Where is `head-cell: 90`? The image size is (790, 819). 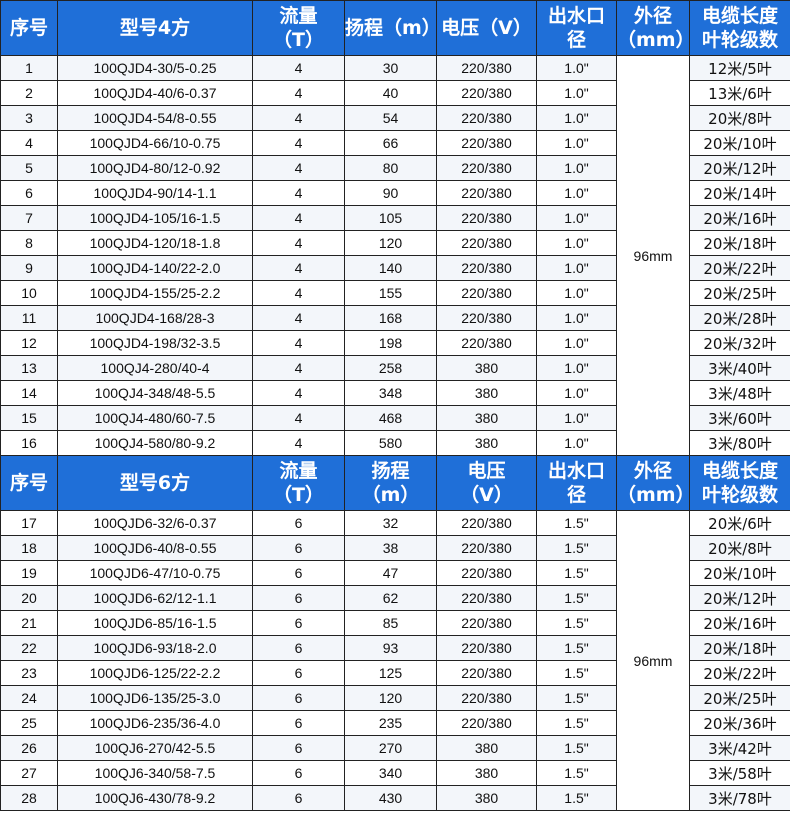 head-cell: 90 is located at coordinates (390, 193).